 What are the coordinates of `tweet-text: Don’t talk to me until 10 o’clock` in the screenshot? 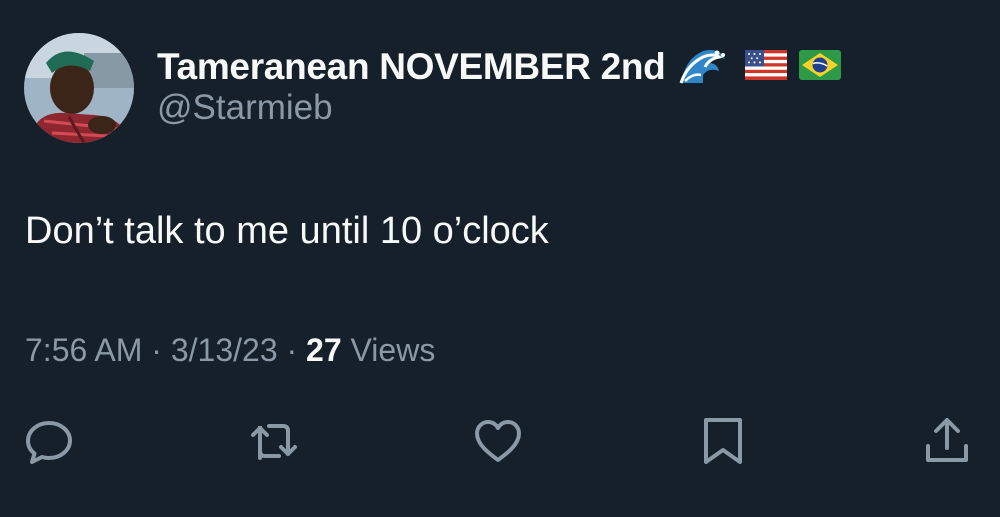 It's located at (287, 231).